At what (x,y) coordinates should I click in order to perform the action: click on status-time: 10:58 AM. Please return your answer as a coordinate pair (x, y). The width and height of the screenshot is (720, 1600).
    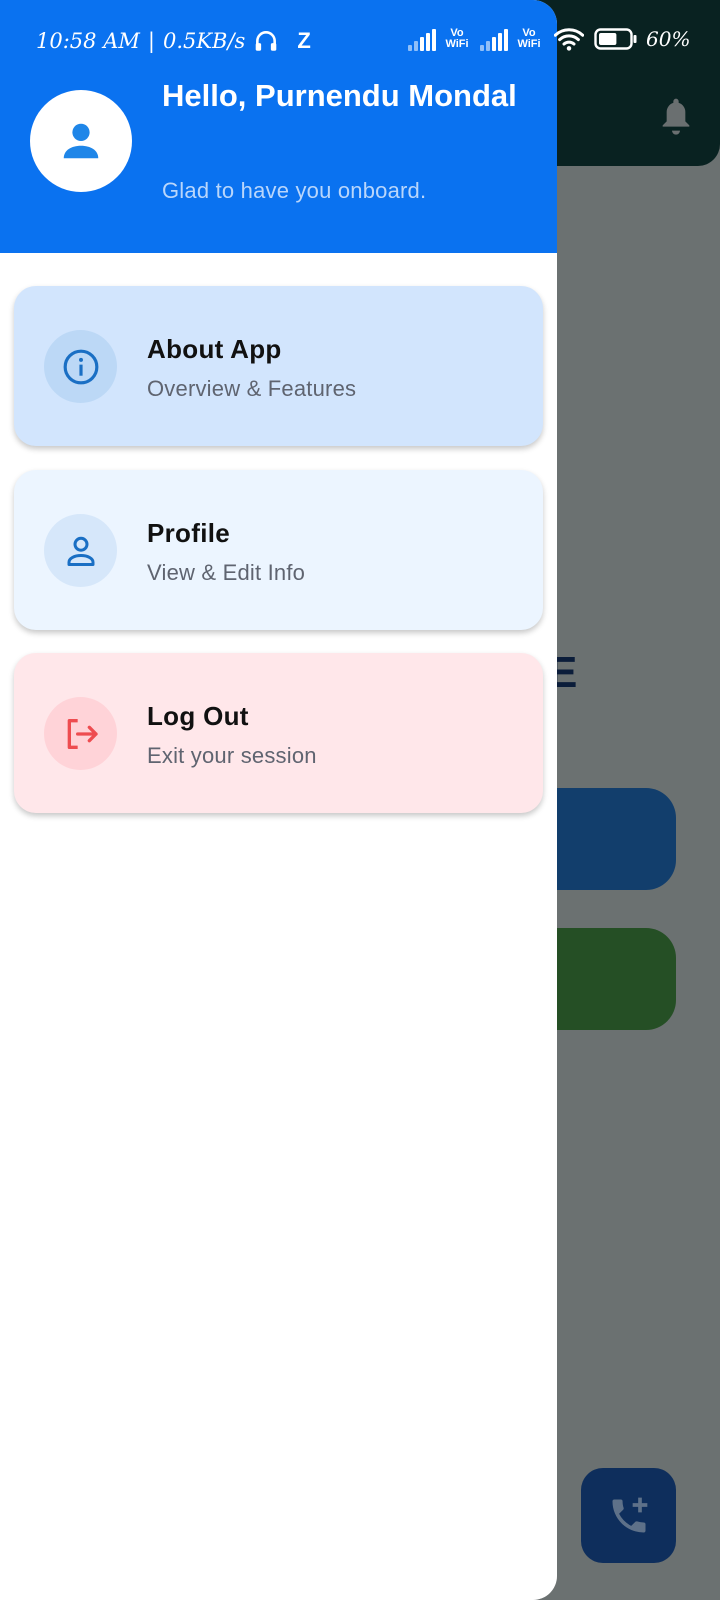
    Looking at the image, I should click on (88, 41).